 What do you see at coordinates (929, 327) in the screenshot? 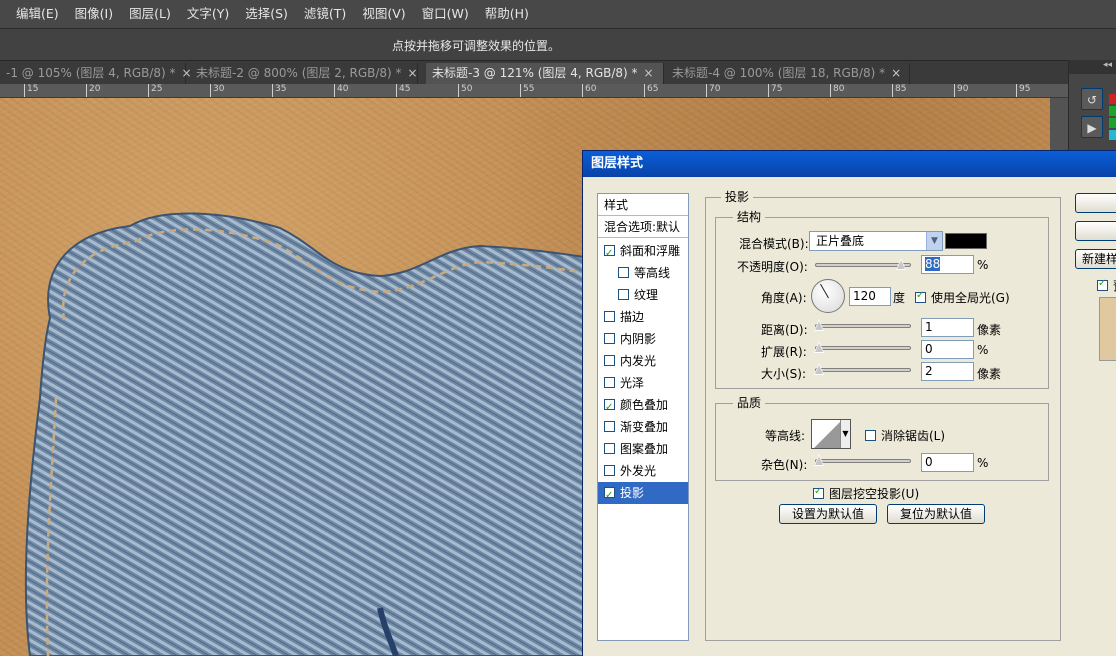
I see `distance-value: 1` at bounding box center [929, 327].